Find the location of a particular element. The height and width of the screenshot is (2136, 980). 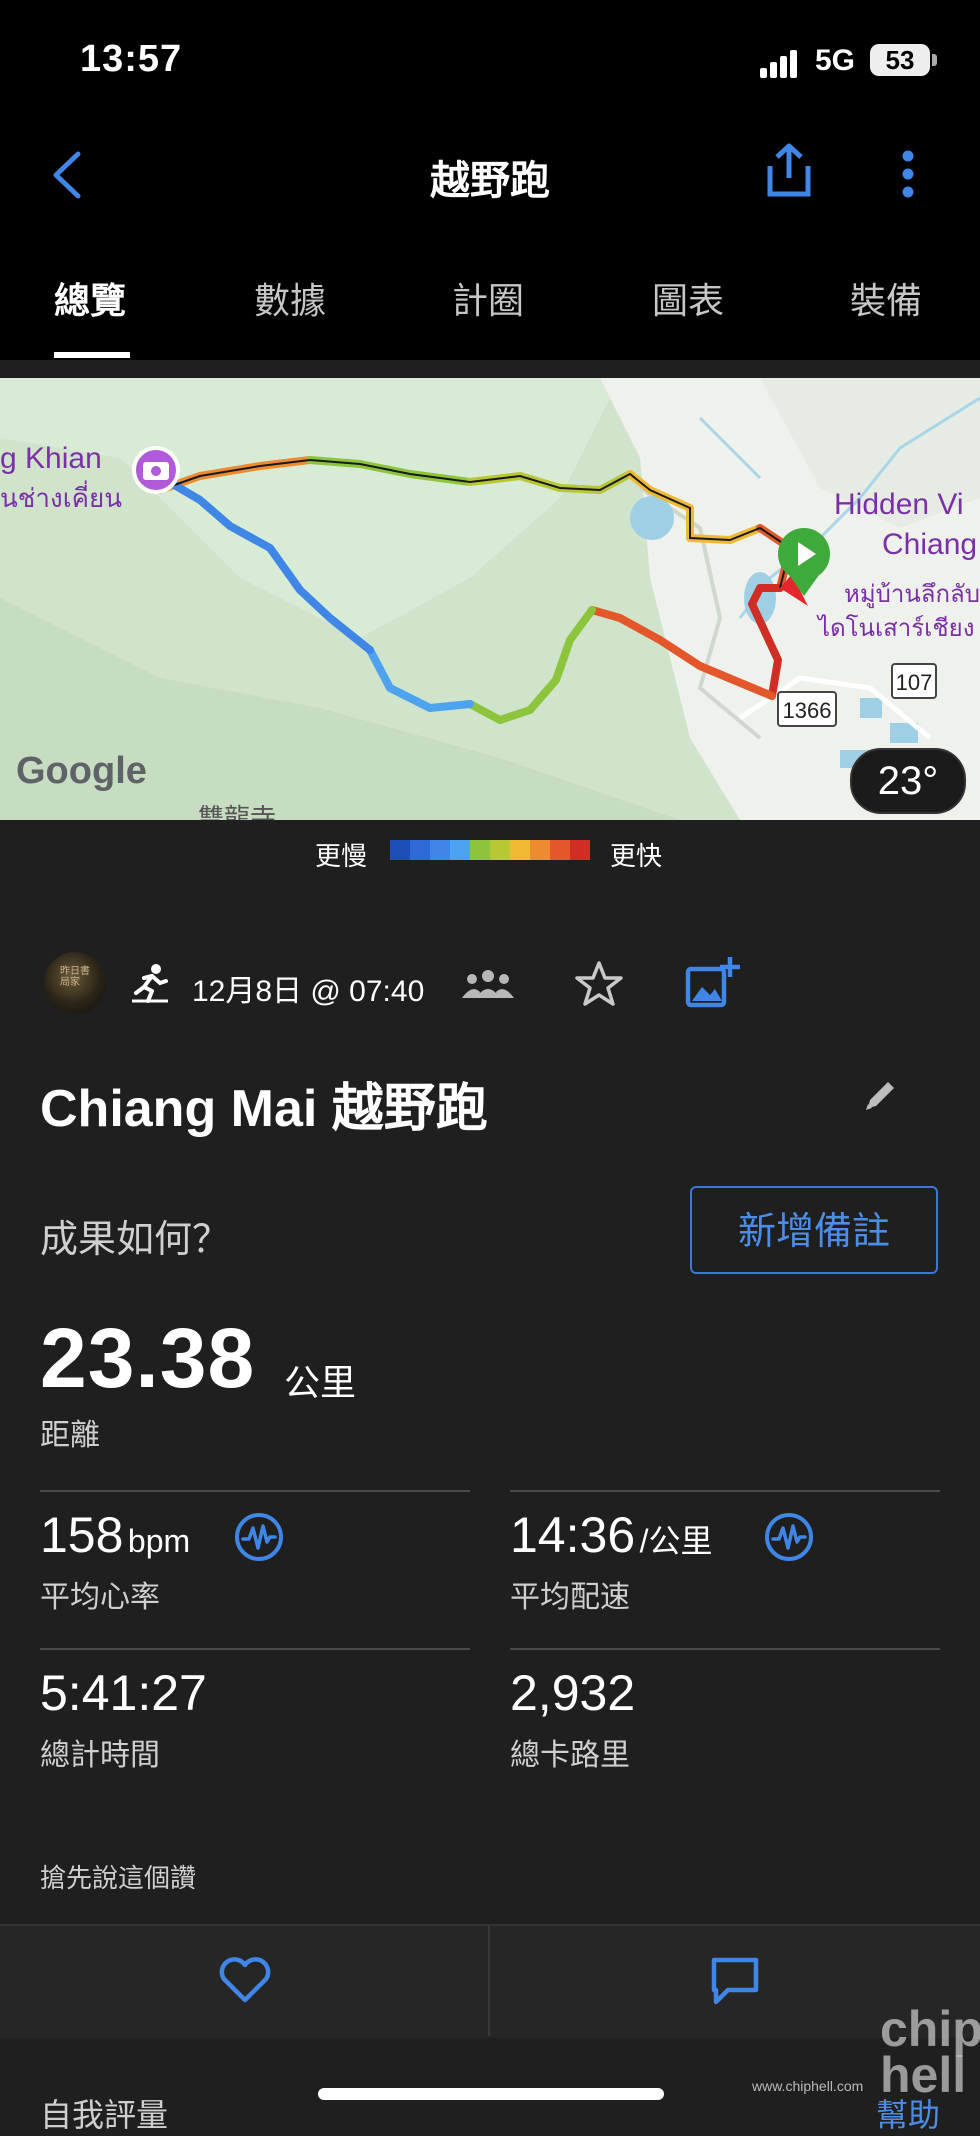

watermark-url: www.chiphell.com is located at coordinates (808, 2086).